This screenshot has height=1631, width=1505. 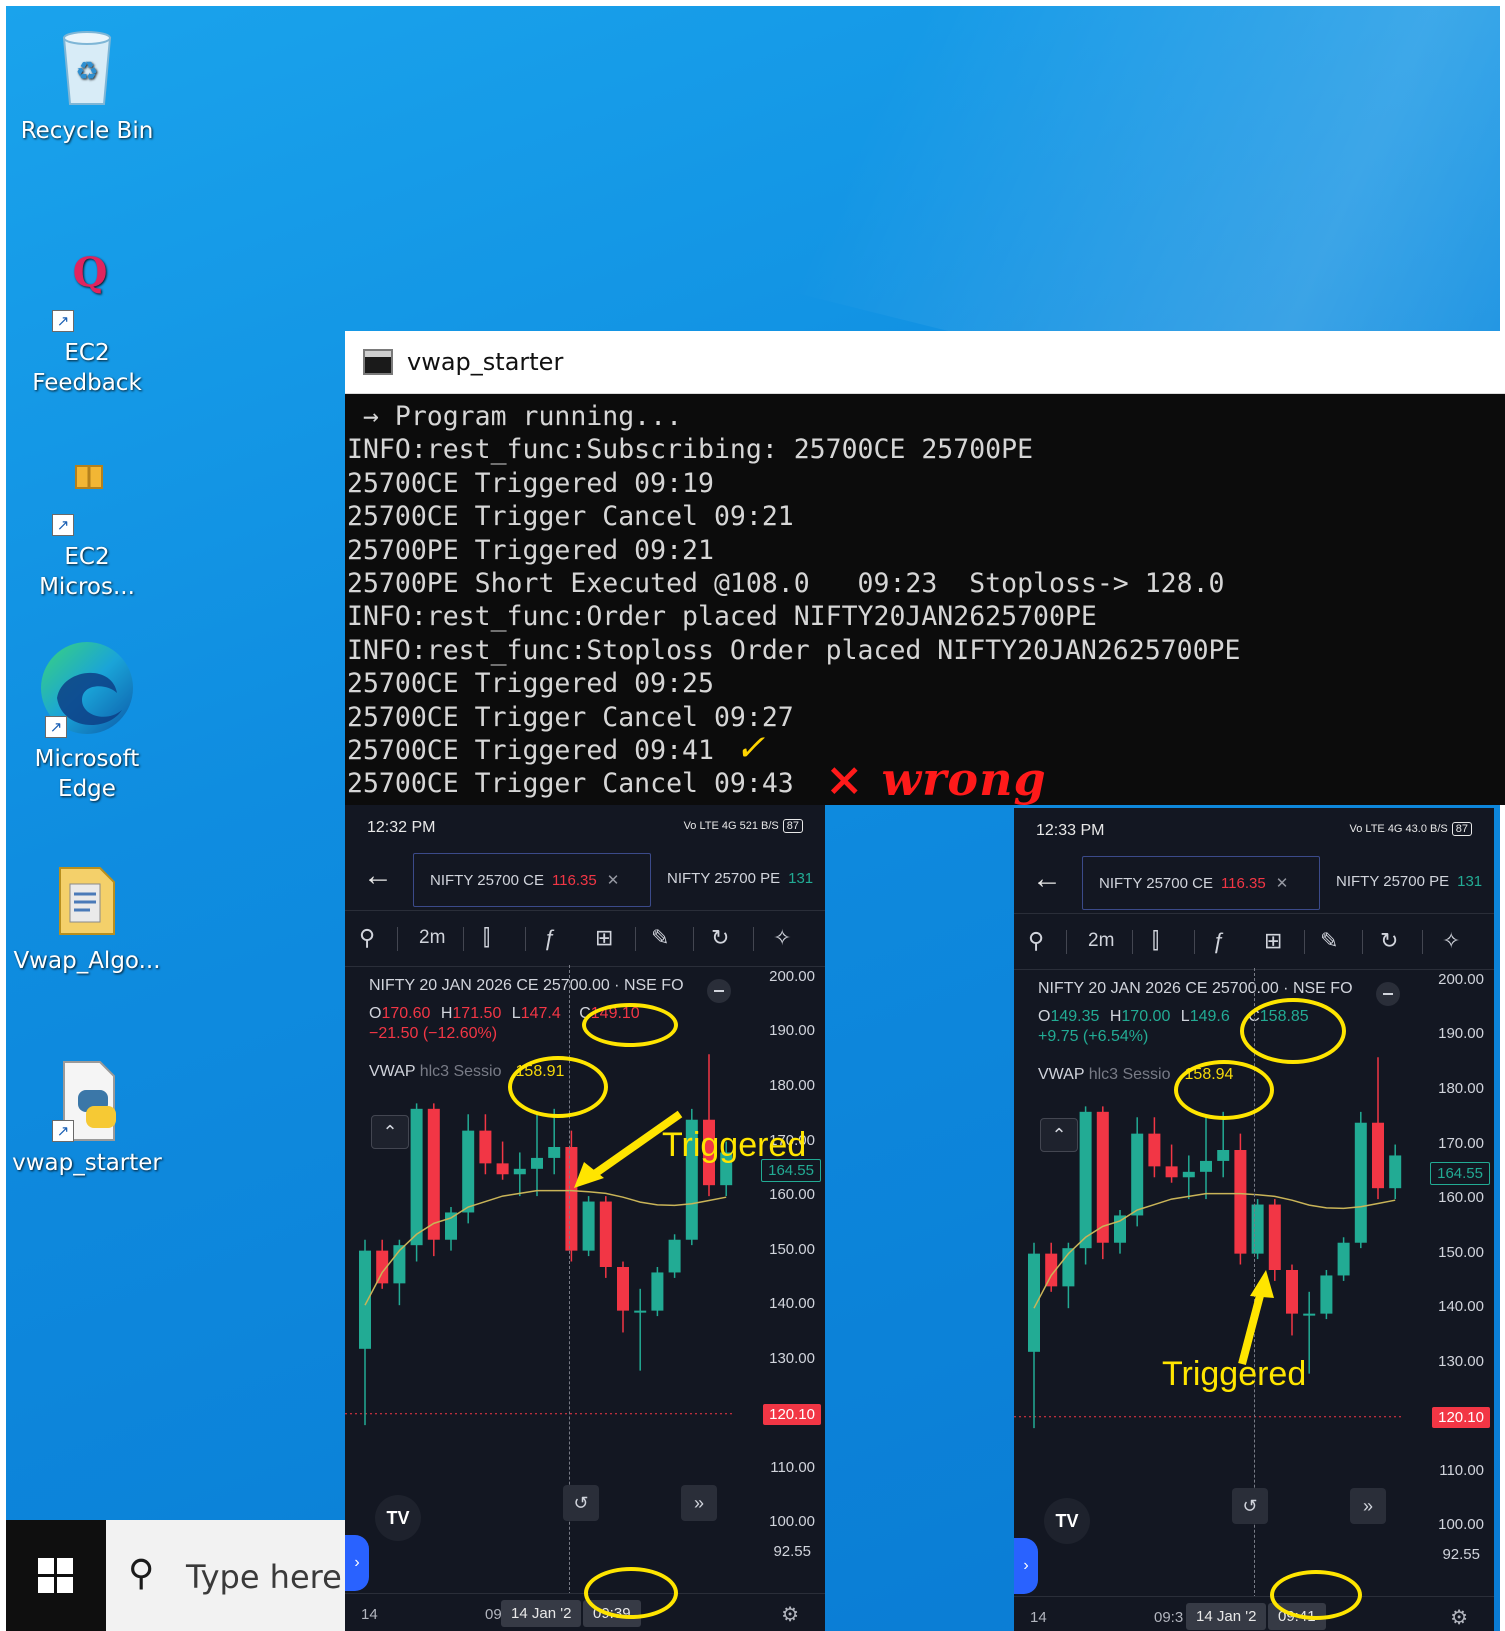 I want to click on vwap-settings: hlc3 Sessio, so click(x=460, y=1071).